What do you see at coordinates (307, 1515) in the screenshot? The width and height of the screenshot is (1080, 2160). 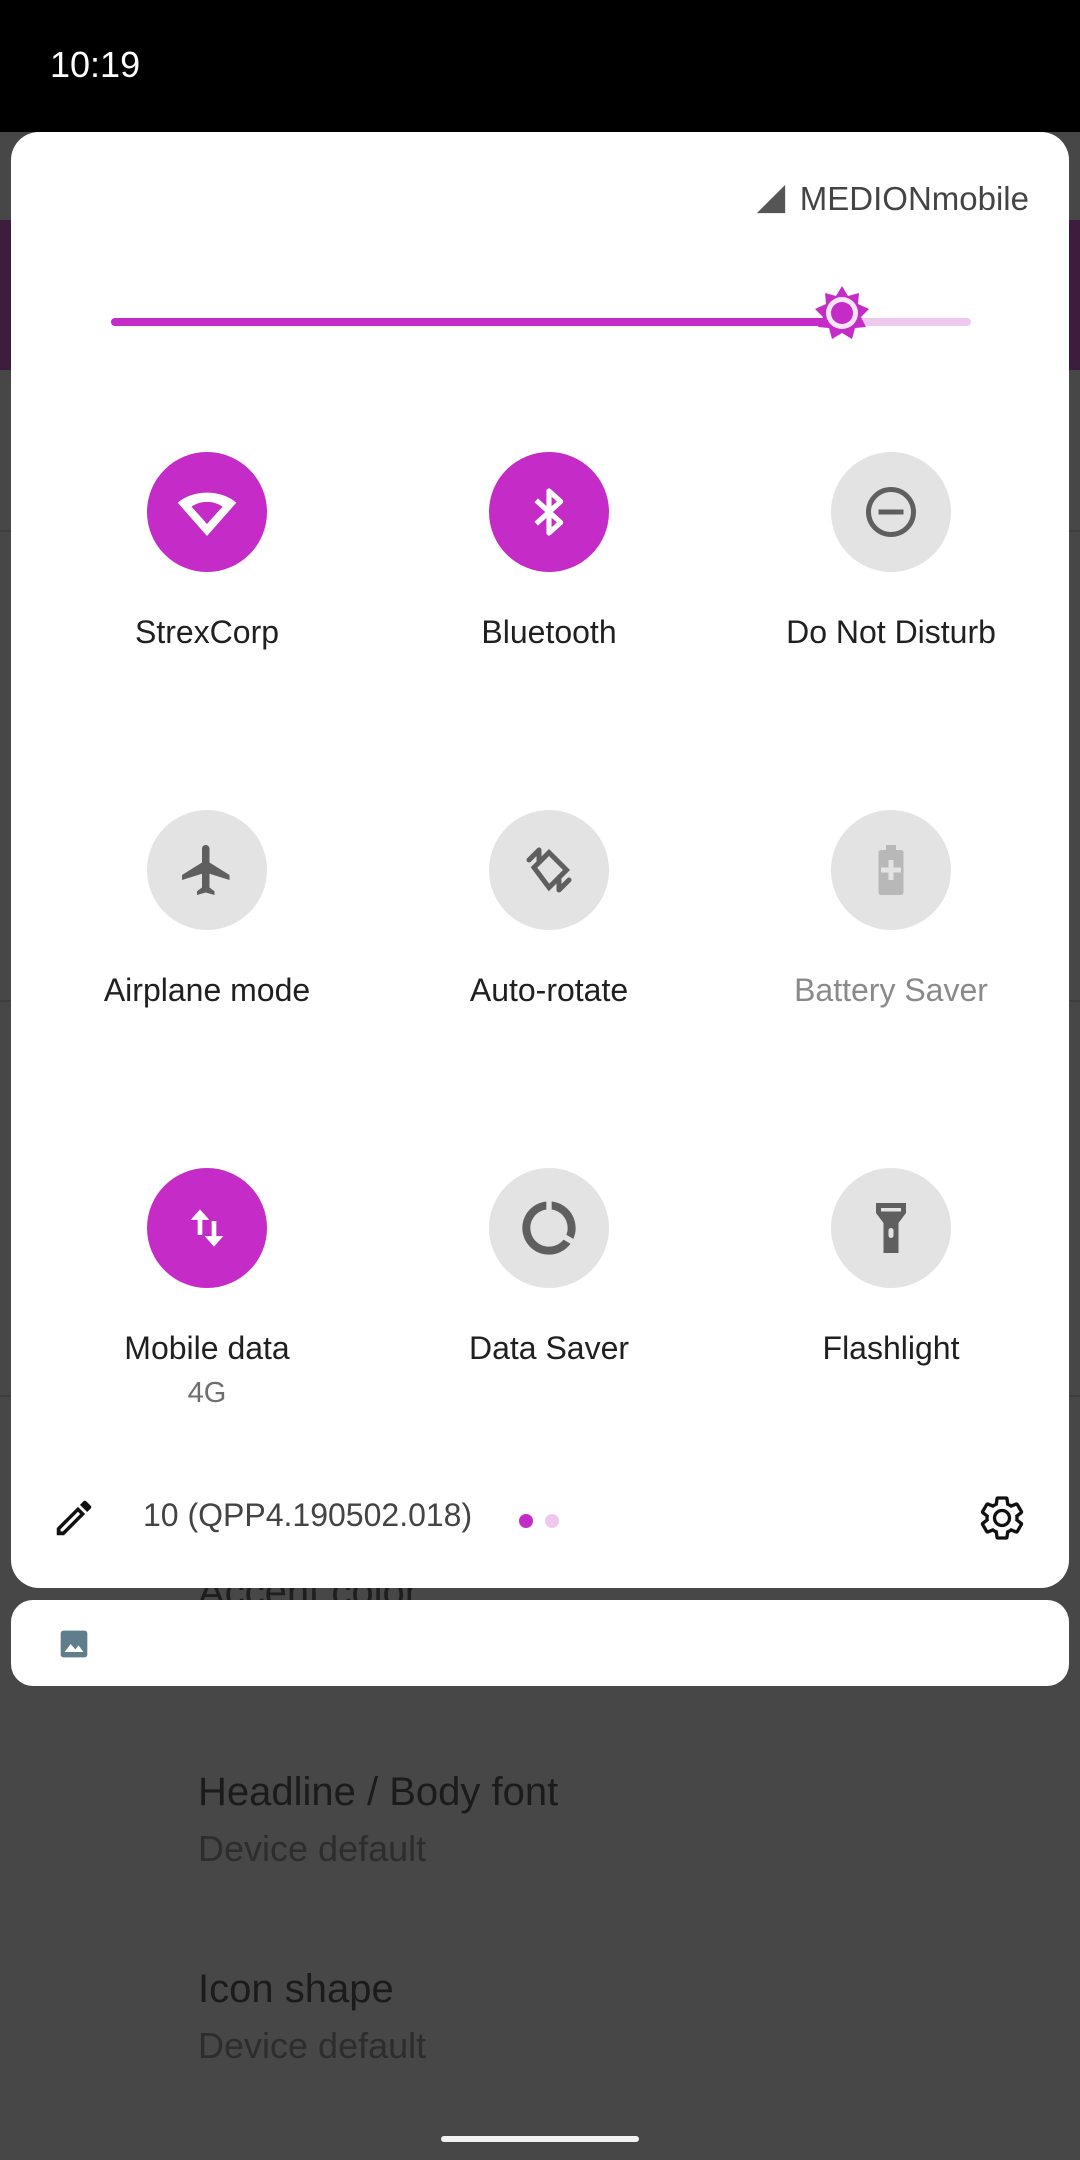 I see `build-number: 10 (QPP4.190502.018)` at bounding box center [307, 1515].